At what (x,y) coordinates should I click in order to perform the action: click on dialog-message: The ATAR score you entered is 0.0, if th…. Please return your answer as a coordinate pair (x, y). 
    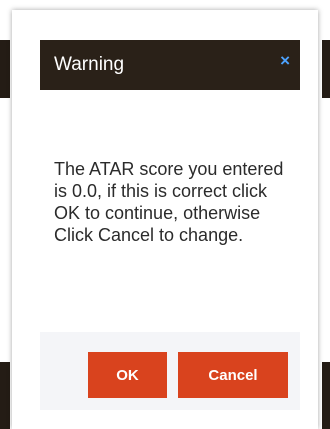
    Looking at the image, I should click on (169, 202).